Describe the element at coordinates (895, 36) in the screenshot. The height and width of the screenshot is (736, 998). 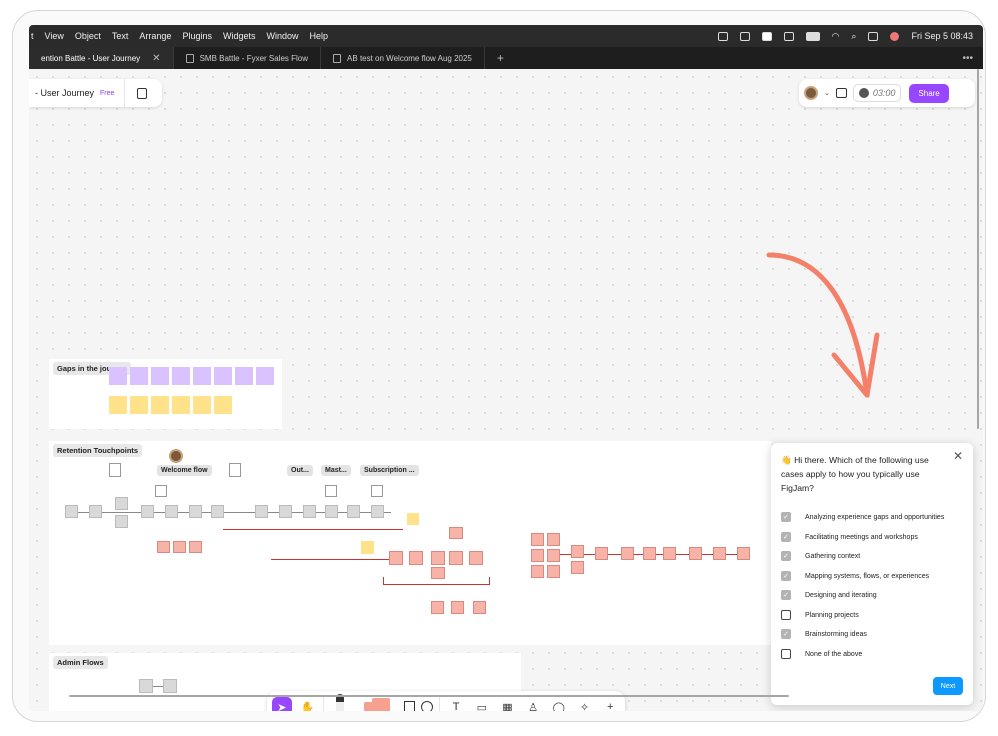
I see `siri-icon` at that location.